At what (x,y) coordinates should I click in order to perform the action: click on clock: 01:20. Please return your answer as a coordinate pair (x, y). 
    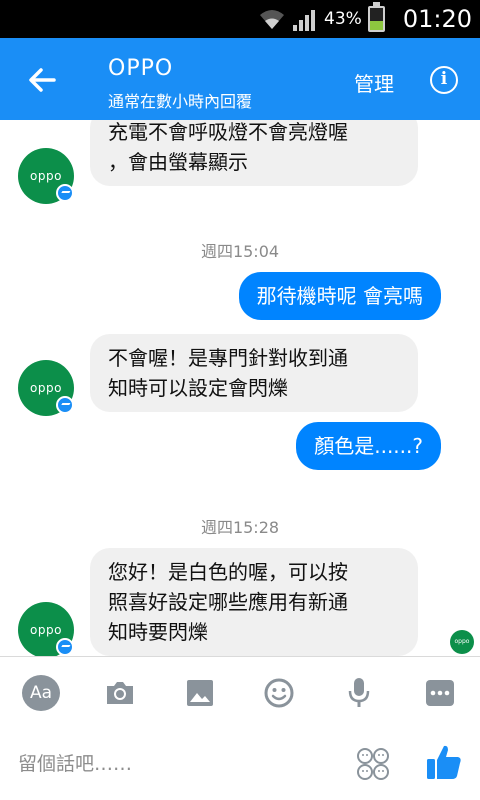
    Looking at the image, I should click on (437, 19).